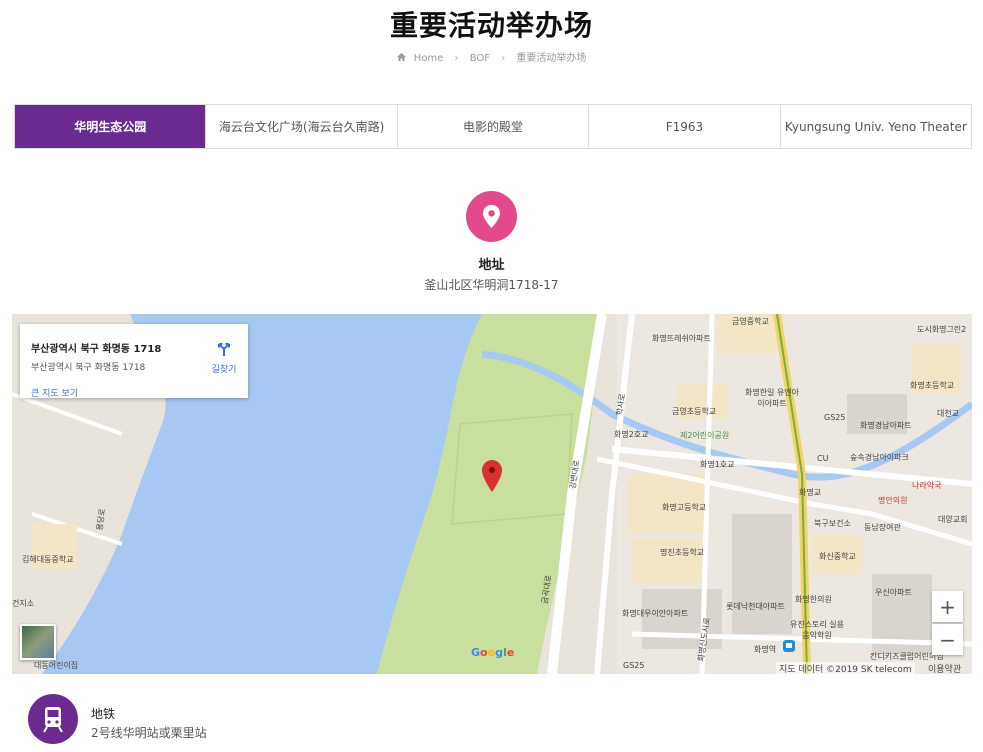 Image resolution: width=983 pixels, height=752 pixels. What do you see at coordinates (694, 411) in the screenshot?
I see `map-label: 금영초등학교` at bounding box center [694, 411].